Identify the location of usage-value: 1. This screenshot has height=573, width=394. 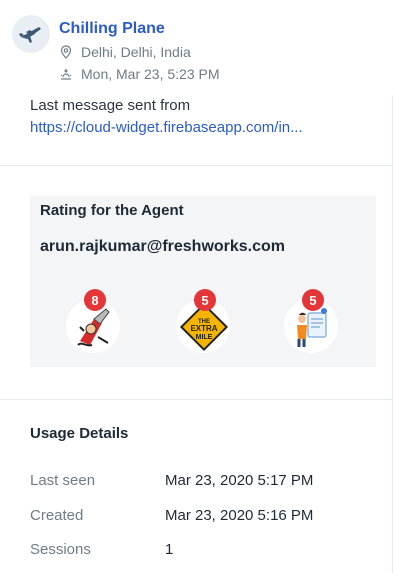
(169, 549).